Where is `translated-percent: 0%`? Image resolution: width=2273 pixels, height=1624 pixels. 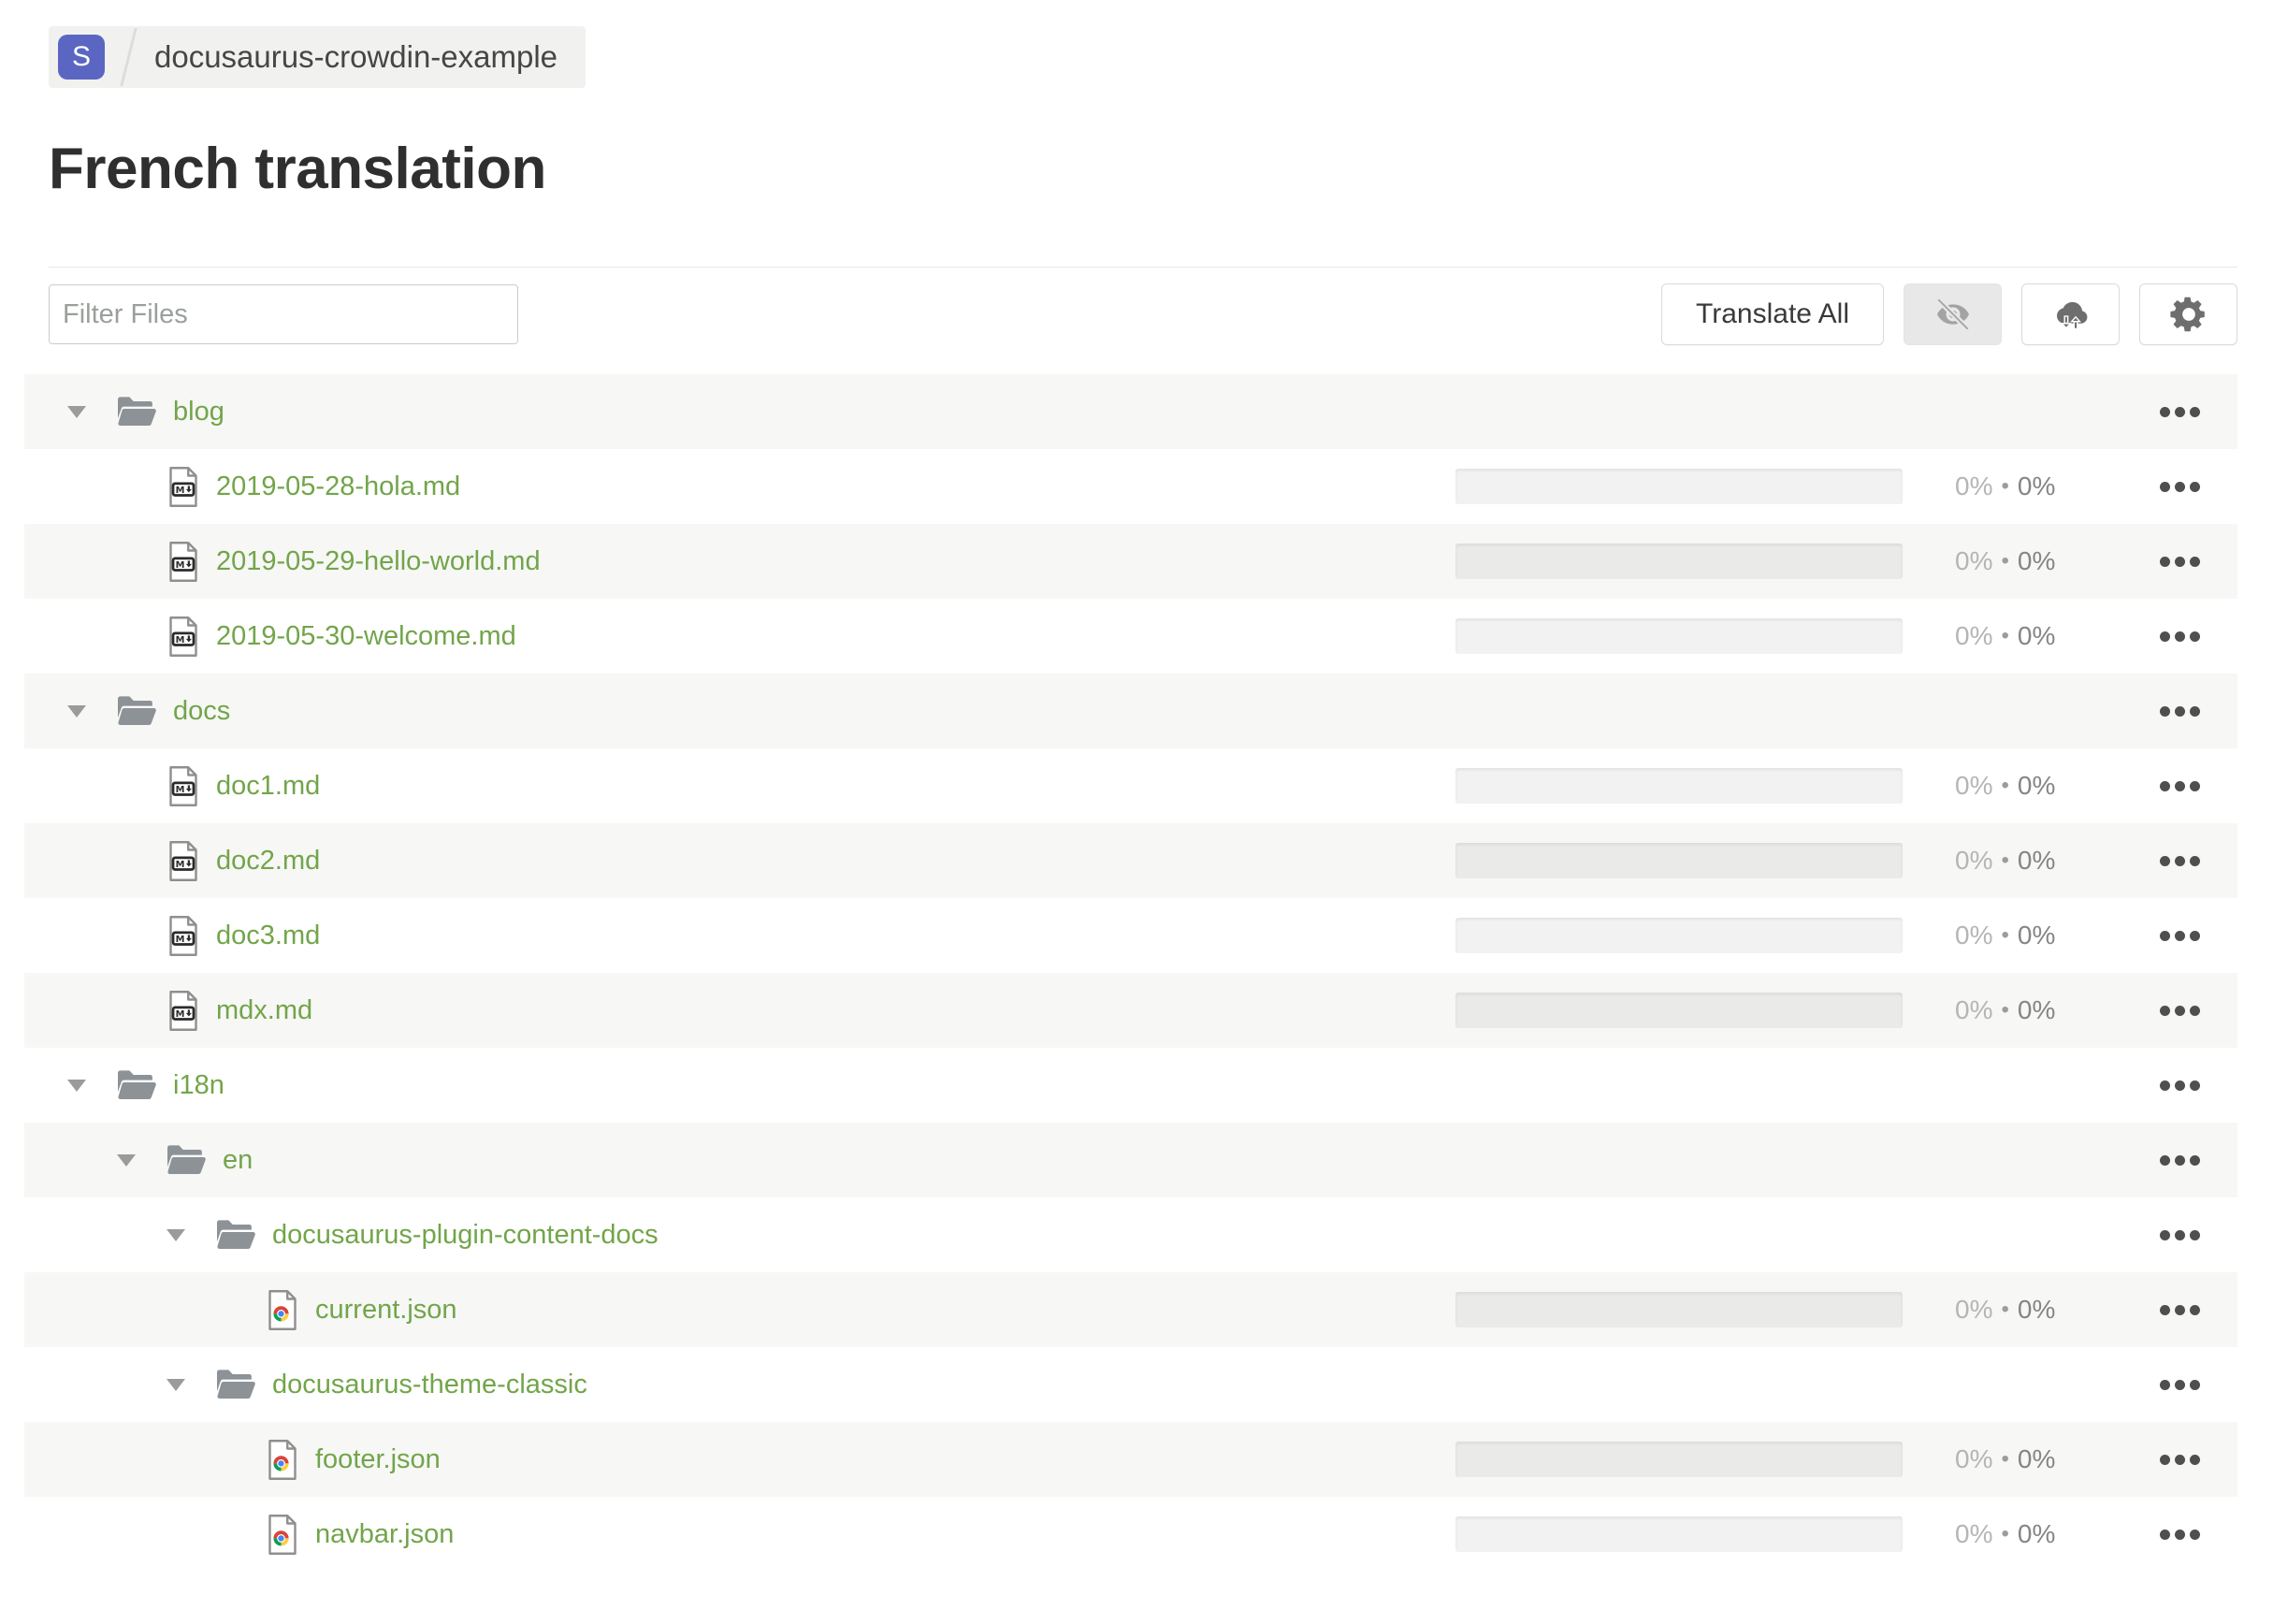 translated-percent: 0% is located at coordinates (1974, 1009).